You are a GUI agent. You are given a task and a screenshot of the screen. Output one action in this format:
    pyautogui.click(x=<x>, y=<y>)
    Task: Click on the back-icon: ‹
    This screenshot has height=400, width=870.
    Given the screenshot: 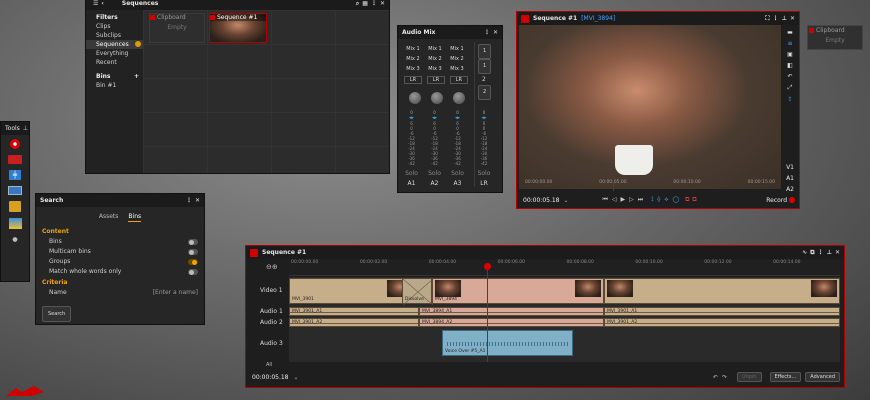 What is the action you would take?
    pyautogui.click(x=102, y=3)
    